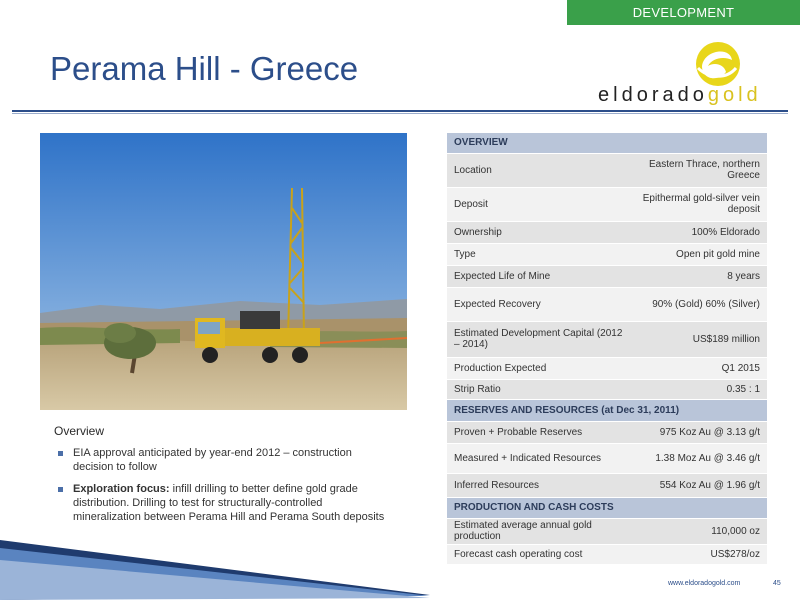  Describe the element at coordinates (653, 95) in the screenshot. I see `logo-text-dark: eldorado` at that location.